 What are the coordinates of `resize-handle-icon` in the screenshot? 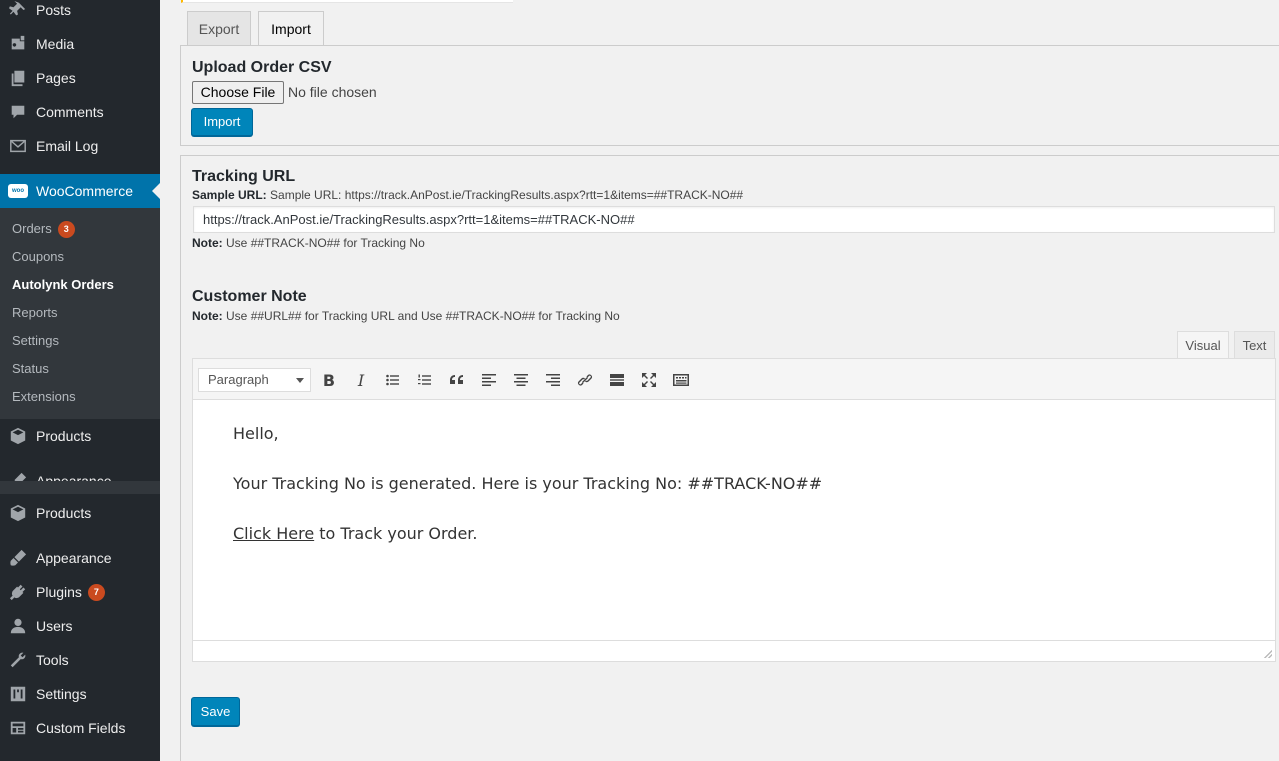 It's located at (1268, 654).